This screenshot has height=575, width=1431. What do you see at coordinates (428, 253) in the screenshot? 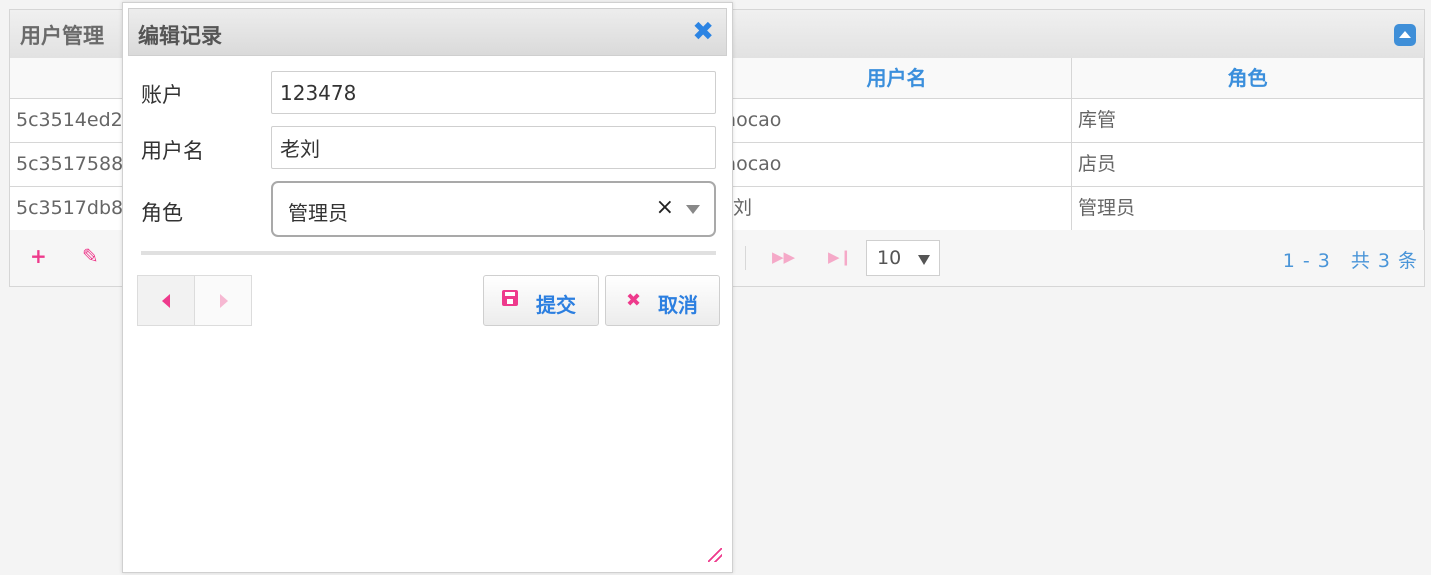
I see `dialog-divider` at bounding box center [428, 253].